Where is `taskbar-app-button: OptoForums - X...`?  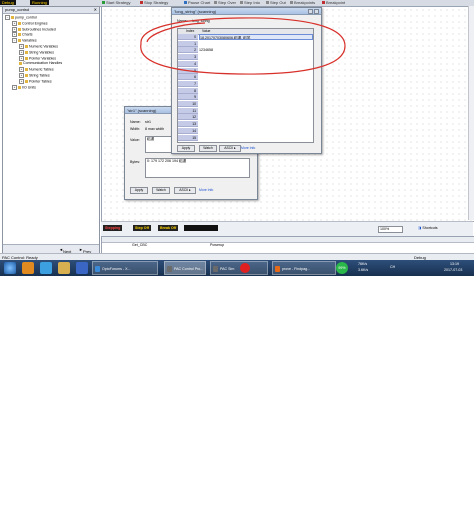
taskbar-app-button: OptoForums - X... is located at coordinates (125, 268).